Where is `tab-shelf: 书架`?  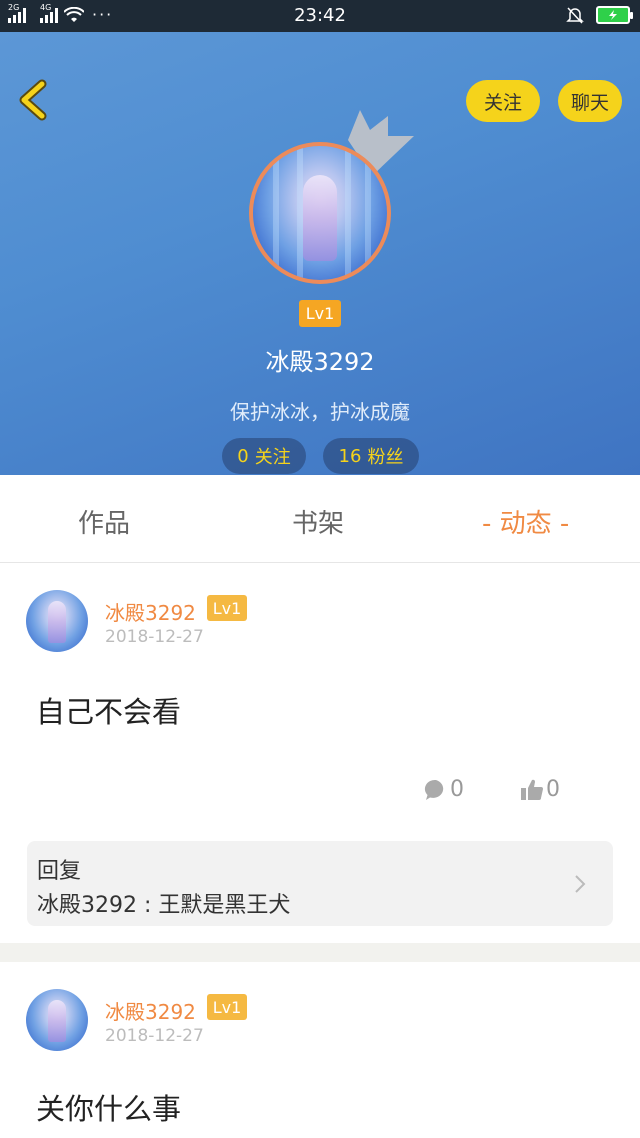
tab-shelf: 书架 is located at coordinates (318, 521).